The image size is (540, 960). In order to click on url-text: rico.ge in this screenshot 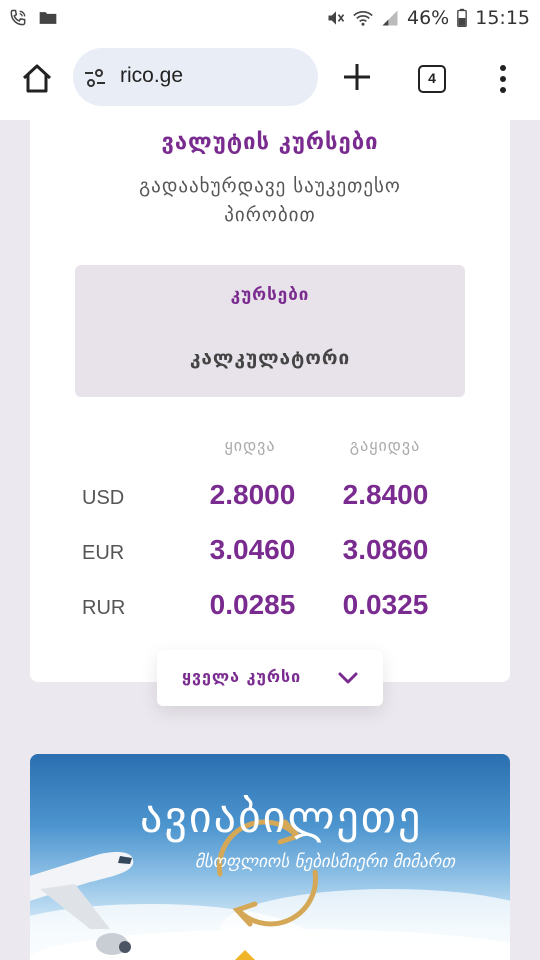, I will do `click(151, 76)`.